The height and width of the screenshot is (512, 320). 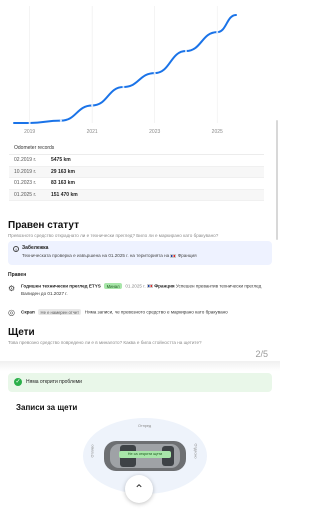 I want to click on note-country: Франция, so click(x=187, y=255).